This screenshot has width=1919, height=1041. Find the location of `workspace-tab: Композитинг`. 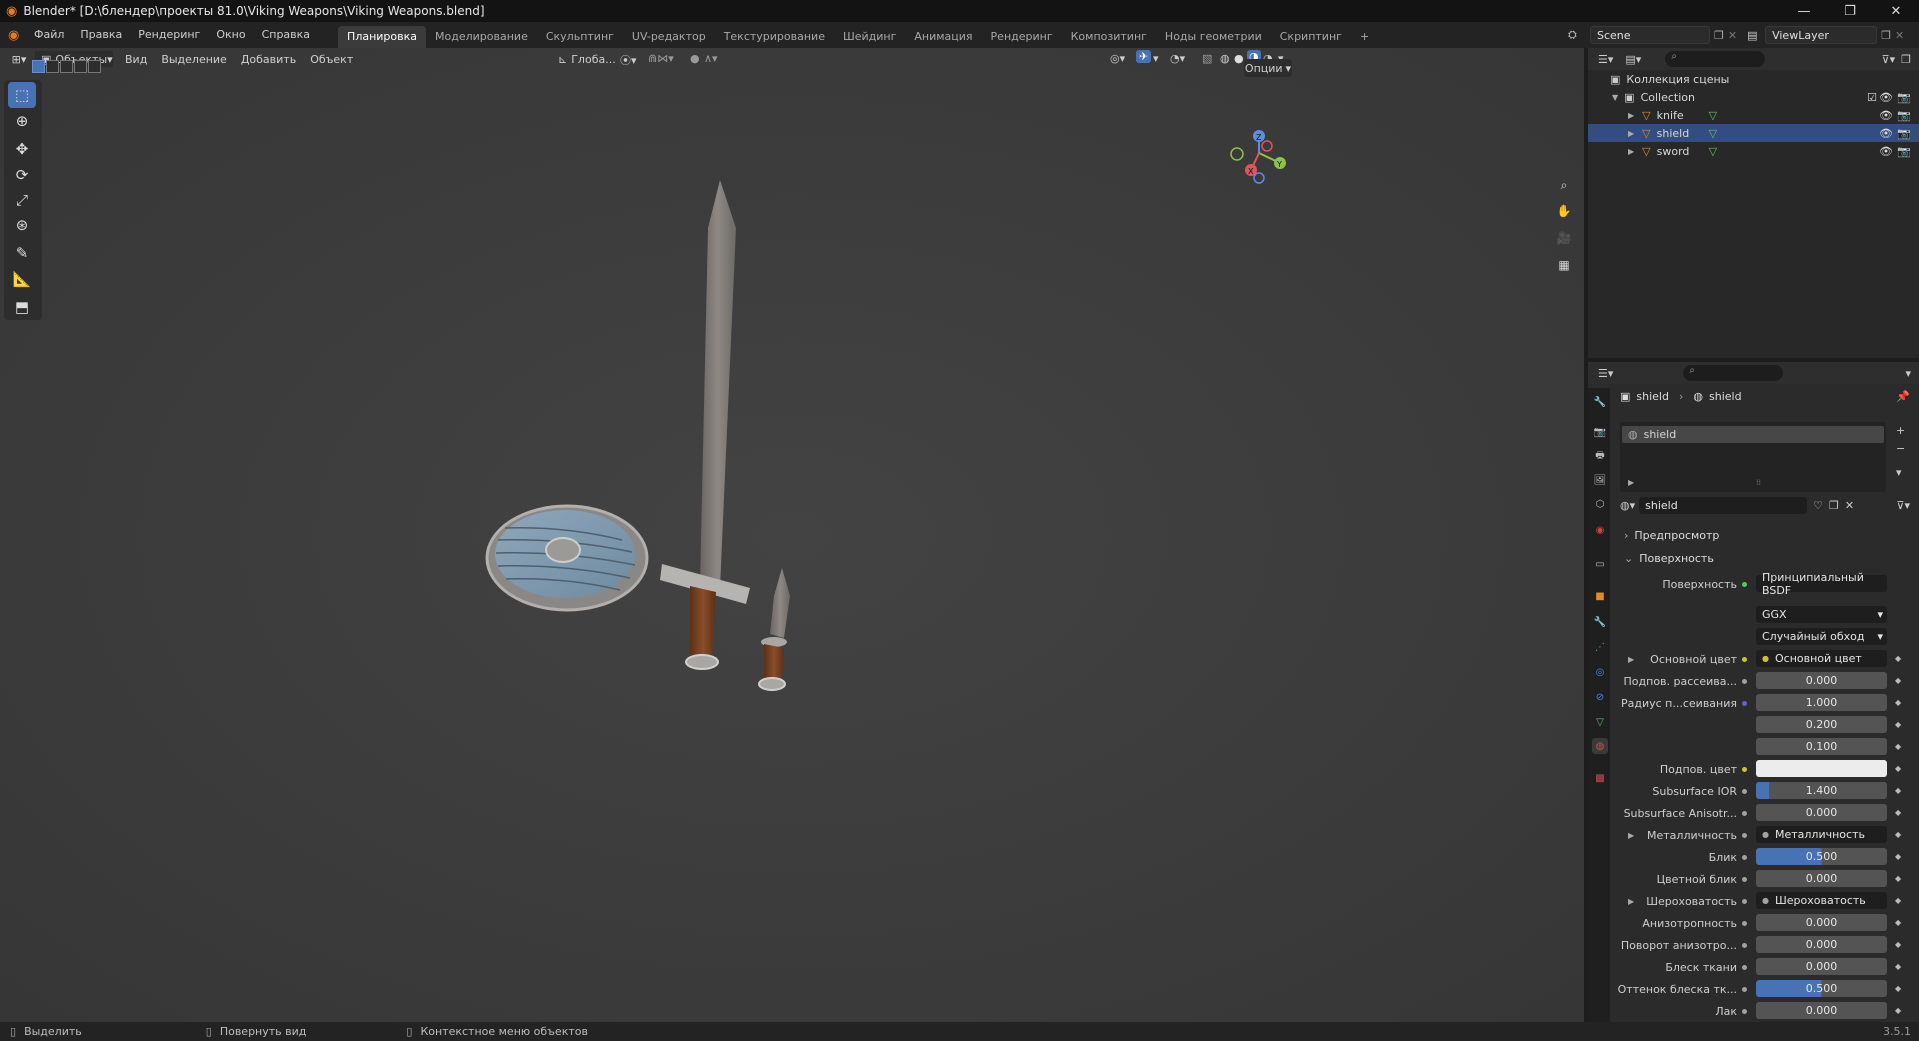

workspace-tab: Композитинг is located at coordinates (1109, 37).